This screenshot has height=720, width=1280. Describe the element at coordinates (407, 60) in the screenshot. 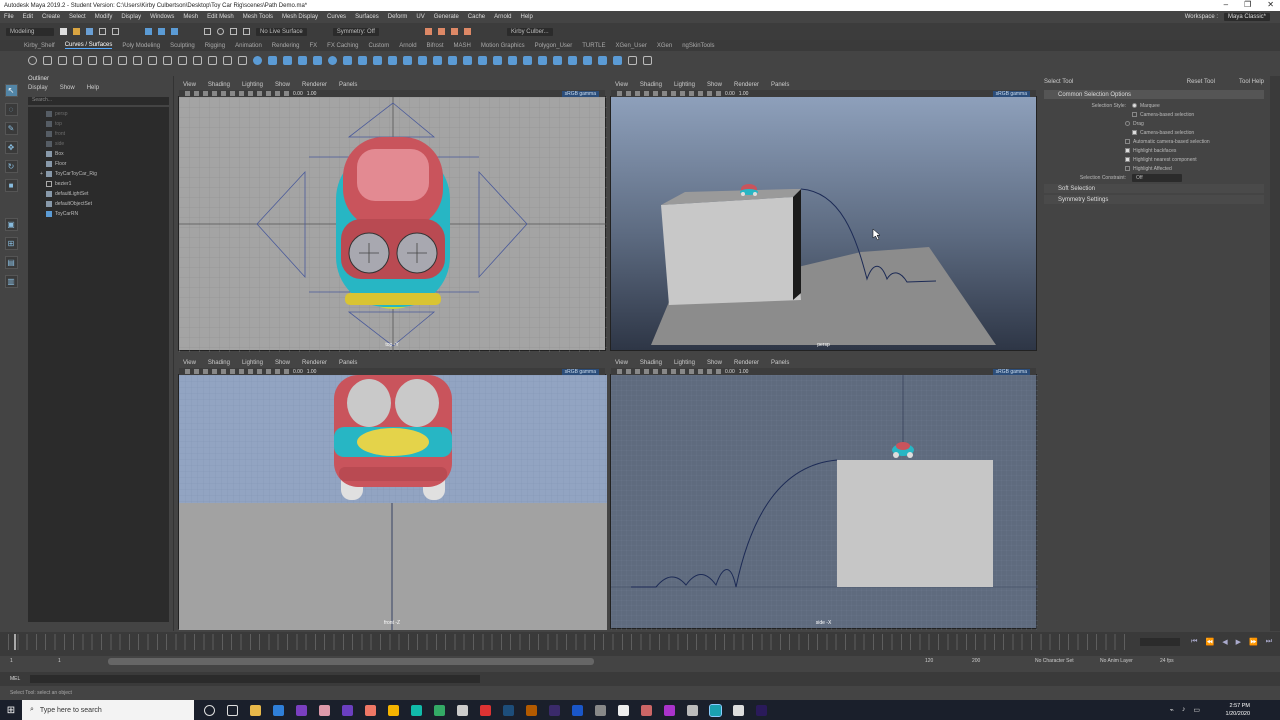

I see `birail-icon` at that location.